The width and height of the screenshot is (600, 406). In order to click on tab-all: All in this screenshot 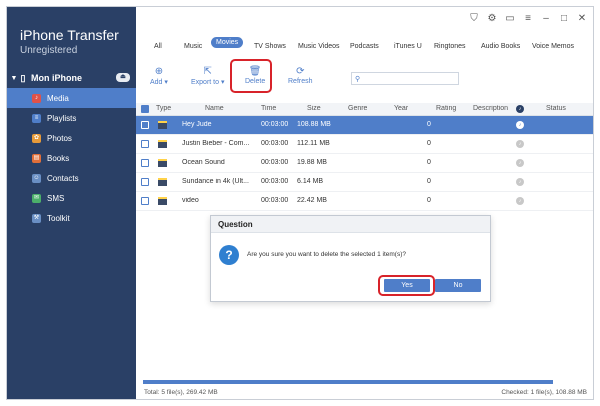, I will do `click(158, 46)`.